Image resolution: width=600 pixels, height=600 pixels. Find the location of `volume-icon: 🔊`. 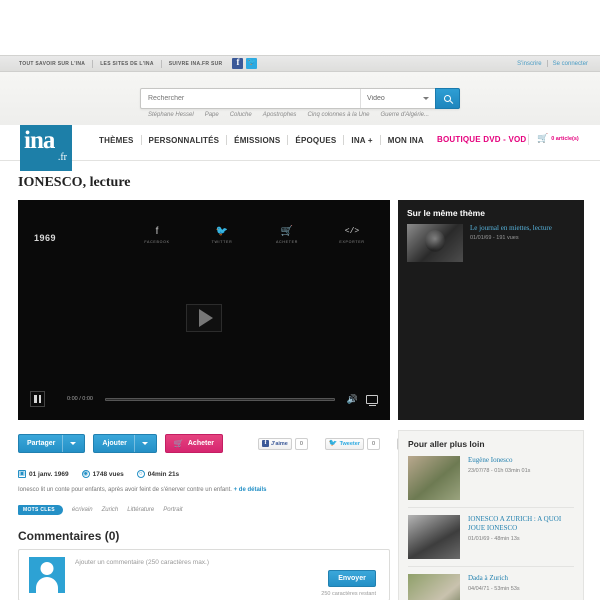

volume-icon: 🔊 is located at coordinates (352, 399).